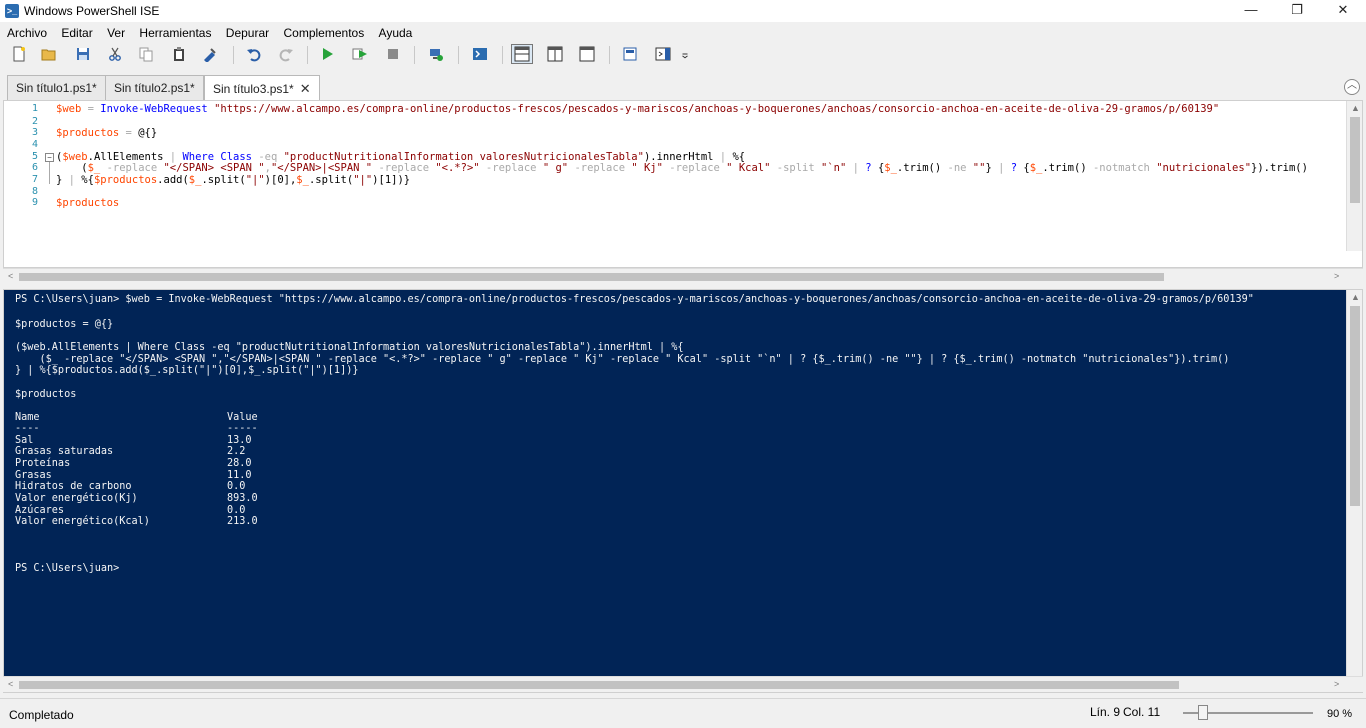 This screenshot has height=728, width=1366. What do you see at coordinates (360, 54) in the screenshot?
I see `run-selection-icon` at bounding box center [360, 54].